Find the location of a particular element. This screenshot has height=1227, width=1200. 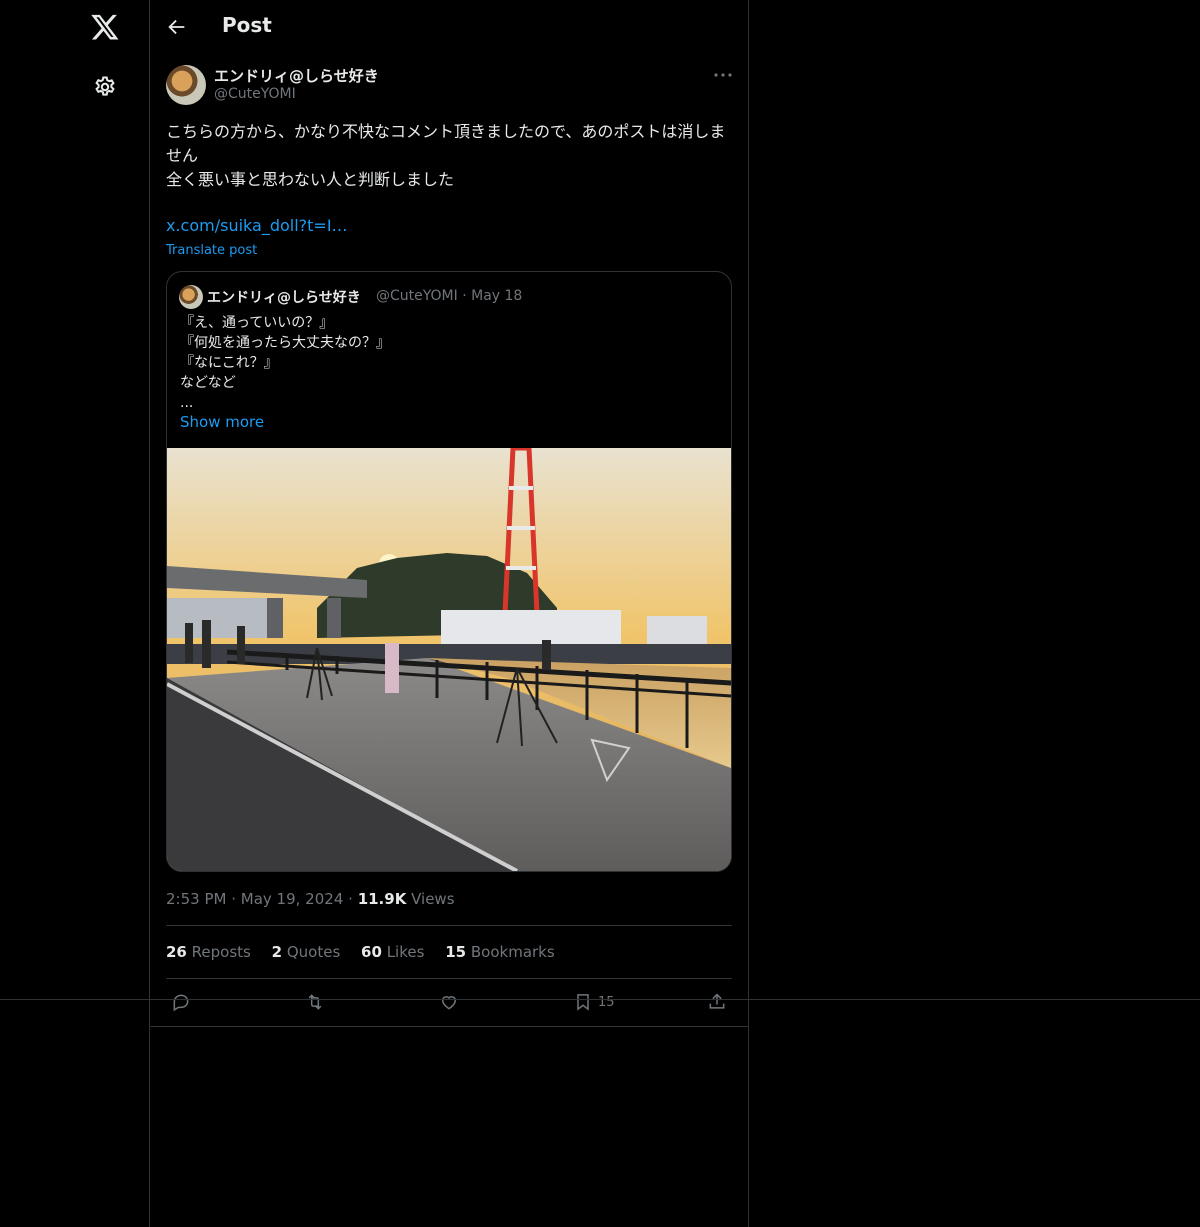

translate-post-link: Translate post is located at coordinates (211, 250).